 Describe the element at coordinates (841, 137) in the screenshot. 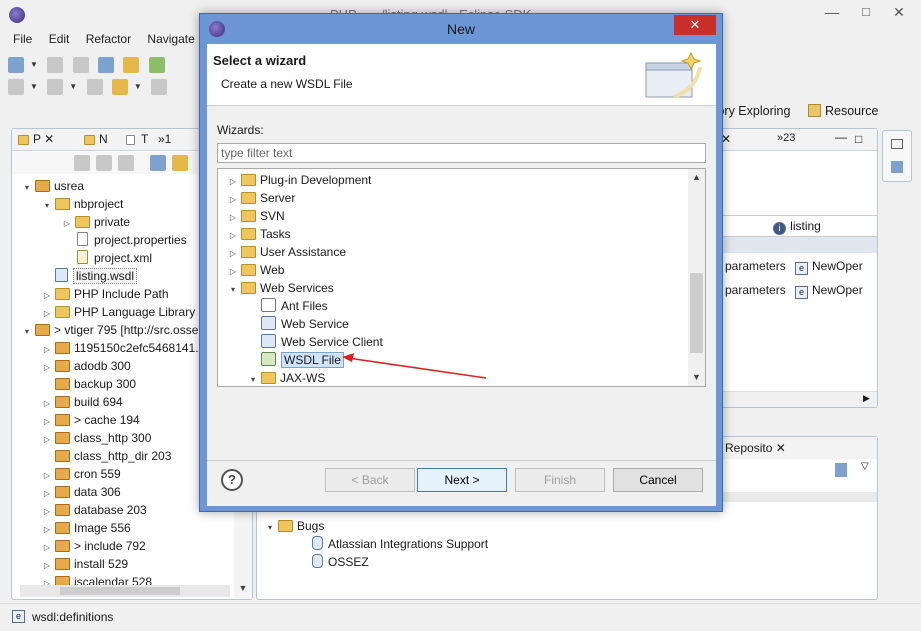

I see `minimize-view-icon: —` at that location.